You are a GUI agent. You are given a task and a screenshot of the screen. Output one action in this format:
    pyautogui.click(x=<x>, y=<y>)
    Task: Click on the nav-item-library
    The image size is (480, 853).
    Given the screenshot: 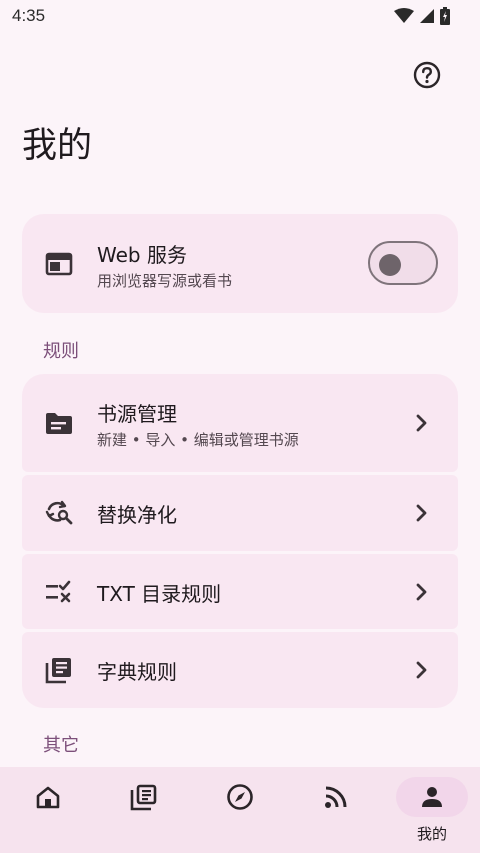 What is the action you would take?
    pyautogui.click(x=144, y=810)
    